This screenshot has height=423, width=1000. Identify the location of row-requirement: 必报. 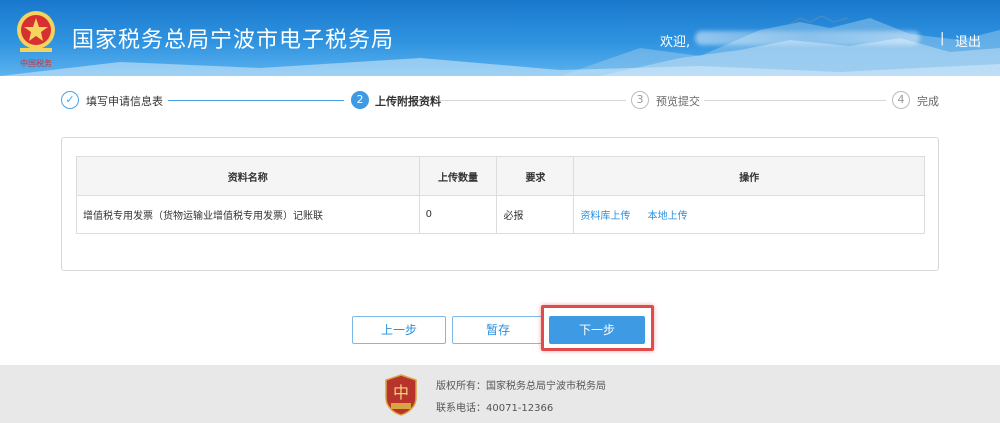
(535, 214).